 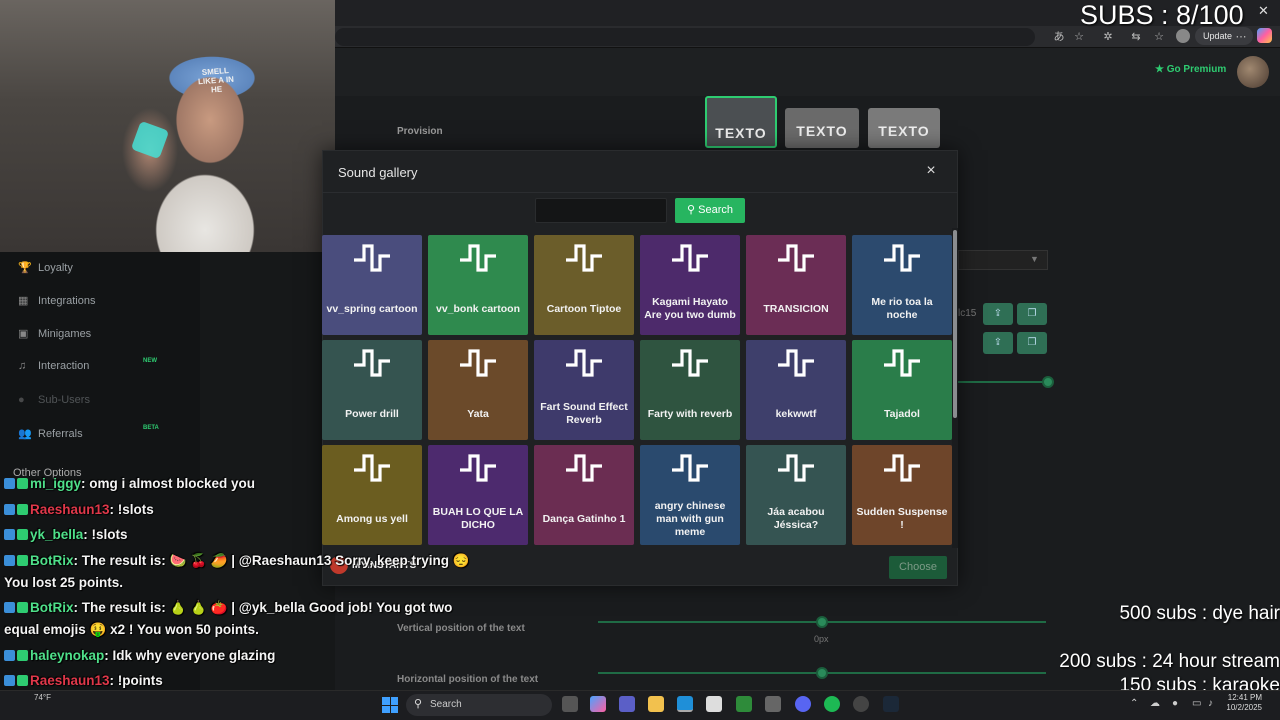 What do you see at coordinates (1048, 382) in the screenshot?
I see `slider-handle` at bounding box center [1048, 382].